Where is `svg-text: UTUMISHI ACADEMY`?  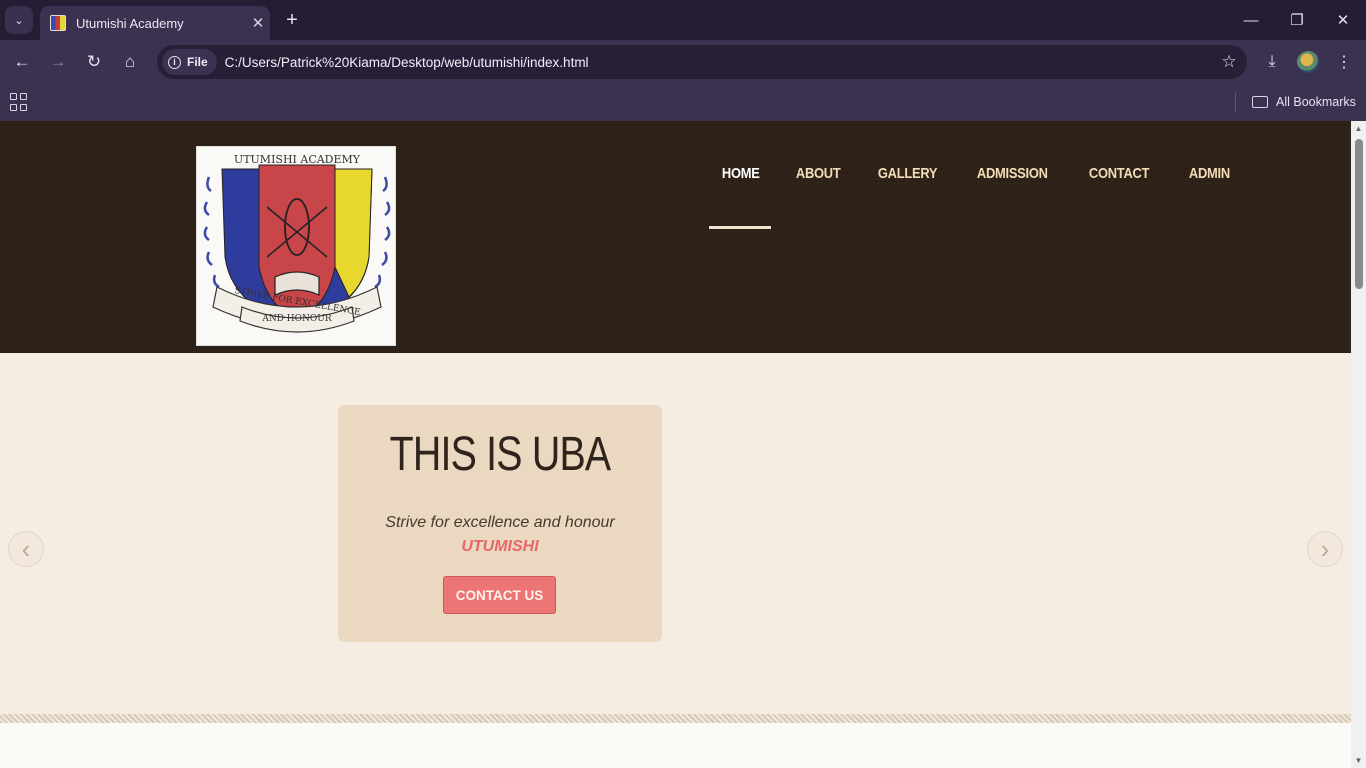 svg-text: UTUMISHI ACADEMY is located at coordinates (297, 159).